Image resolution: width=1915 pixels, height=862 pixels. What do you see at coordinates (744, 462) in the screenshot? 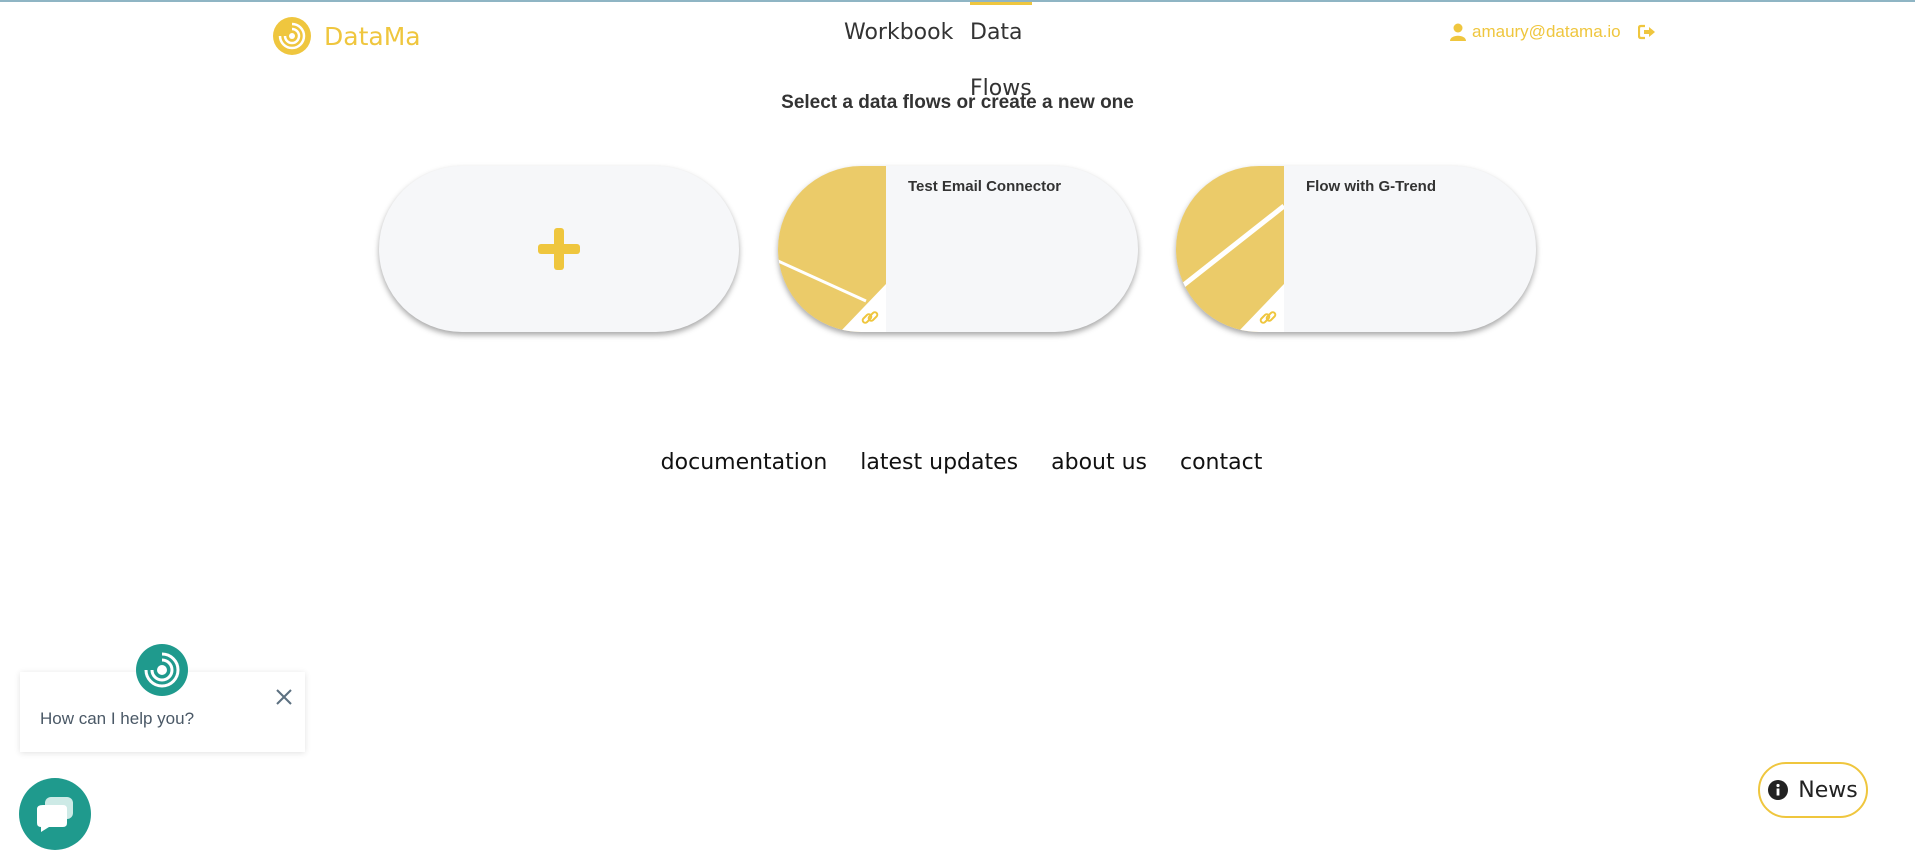
I see `footer-link-documentation: documentation` at bounding box center [744, 462].